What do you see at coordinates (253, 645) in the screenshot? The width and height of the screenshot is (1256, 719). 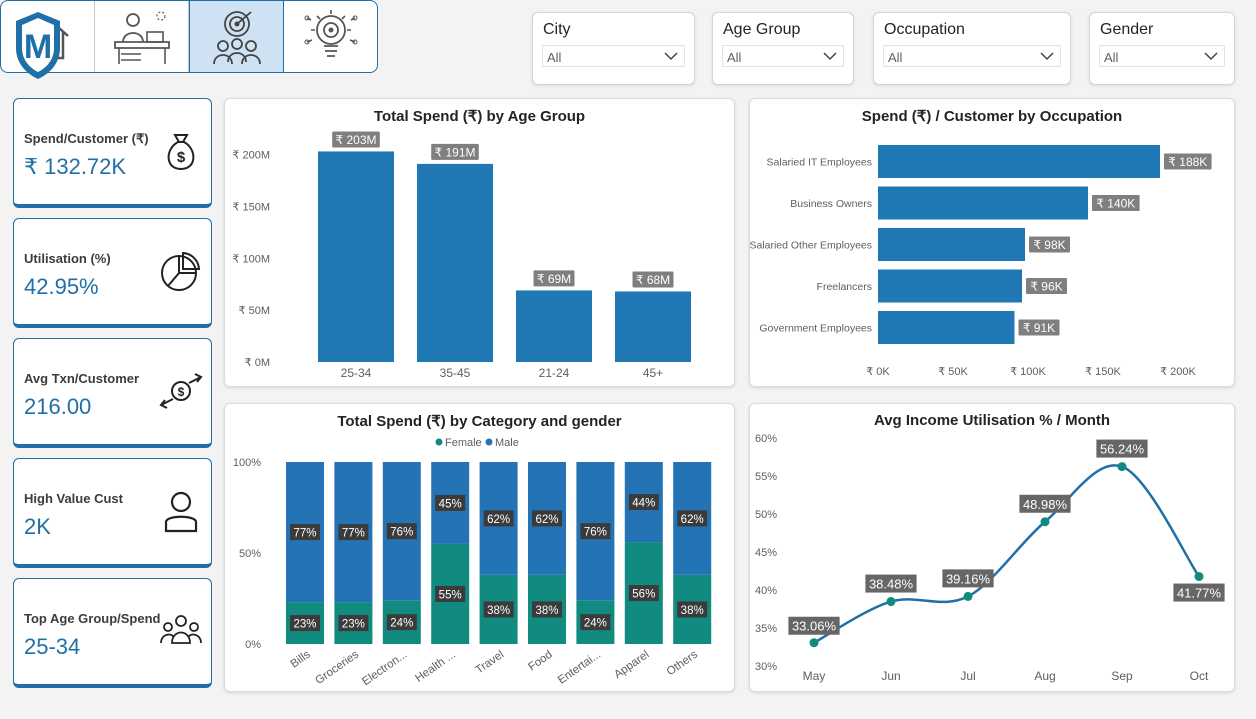 I see `y-tick-label: 0%` at bounding box center [253, 645].